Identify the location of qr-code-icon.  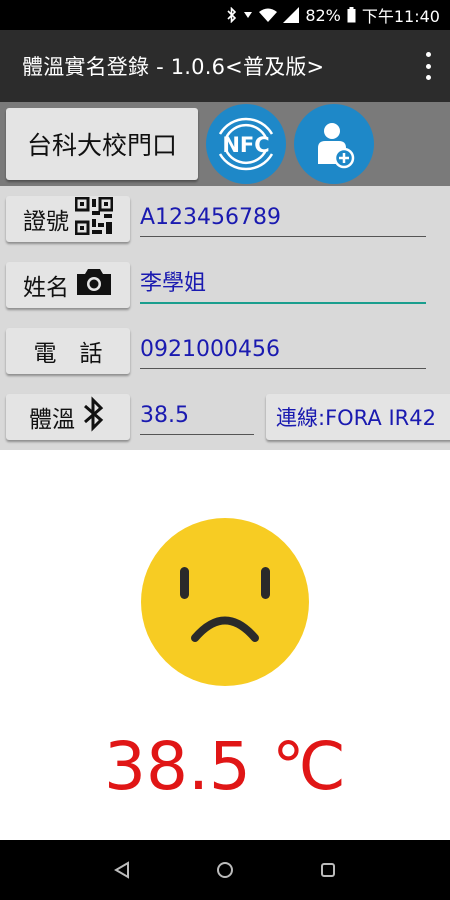
(94, 218).